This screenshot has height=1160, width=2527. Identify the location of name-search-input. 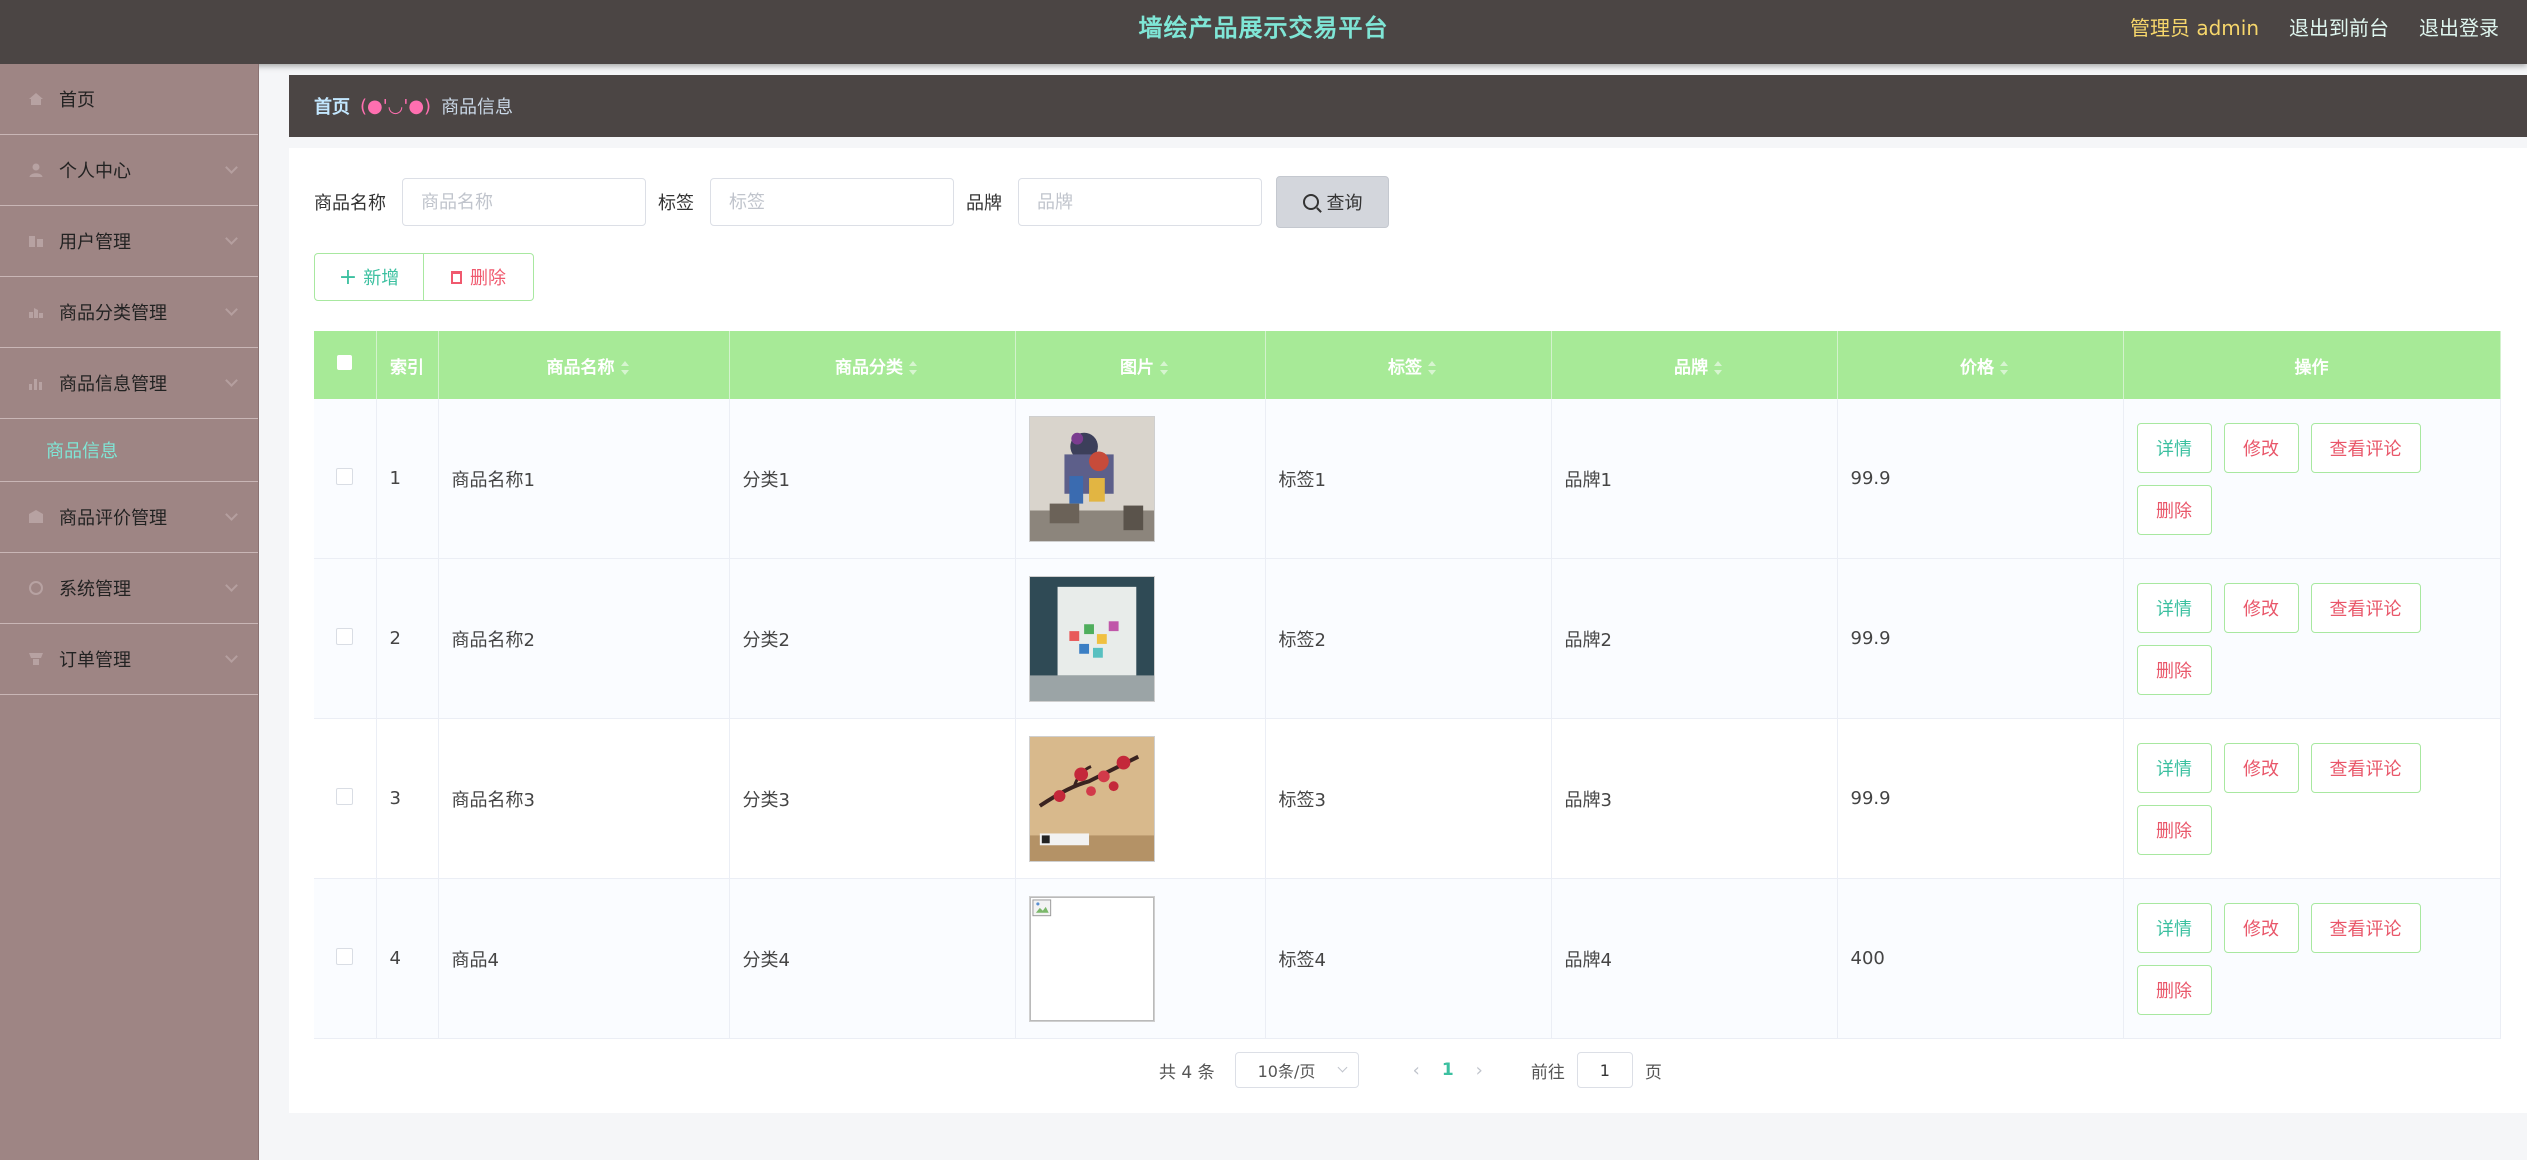
(524, 202).